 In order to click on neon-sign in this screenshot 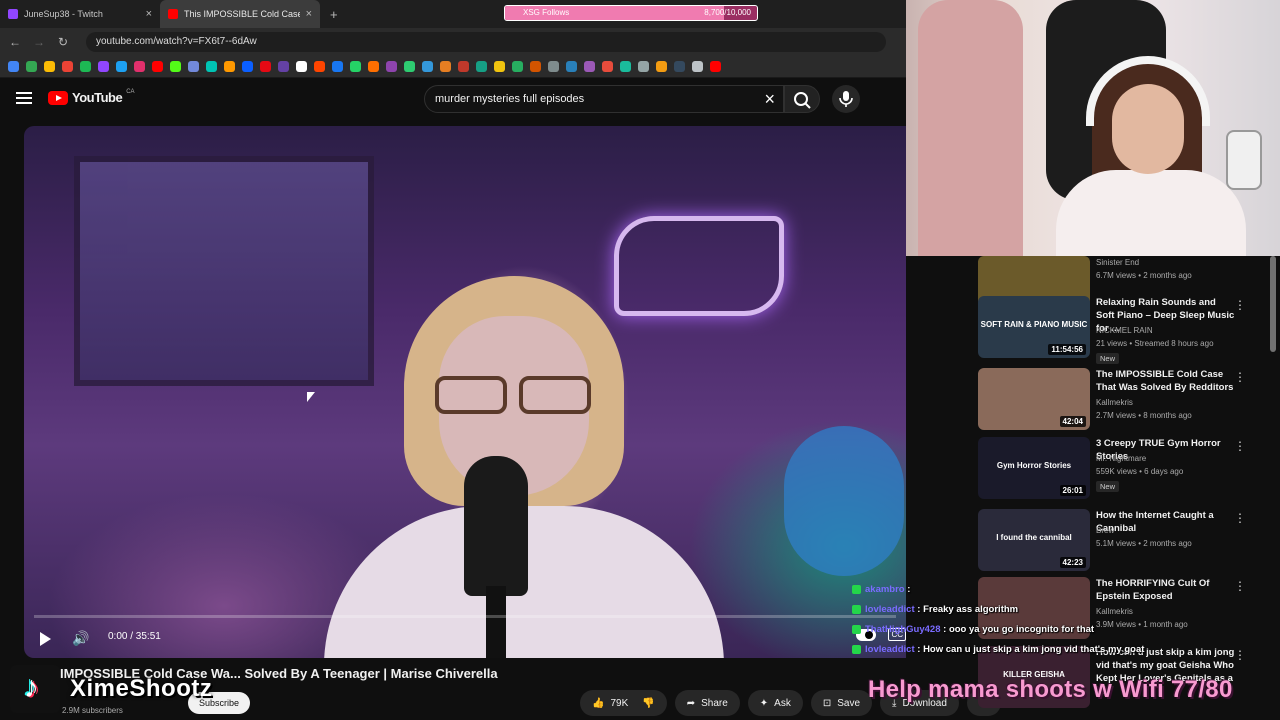, I will do `click(699, 266)`.